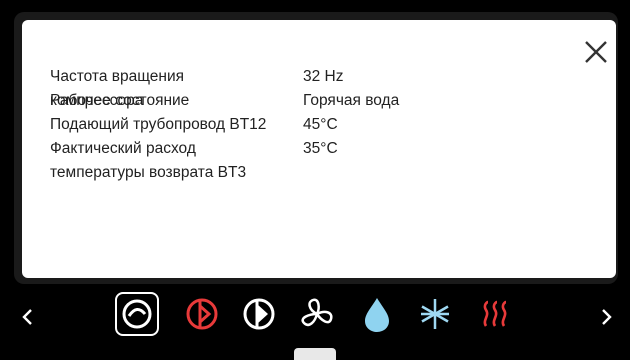  I want to click on row-label: Подающий трубопровод BT12, so click(158, 124).